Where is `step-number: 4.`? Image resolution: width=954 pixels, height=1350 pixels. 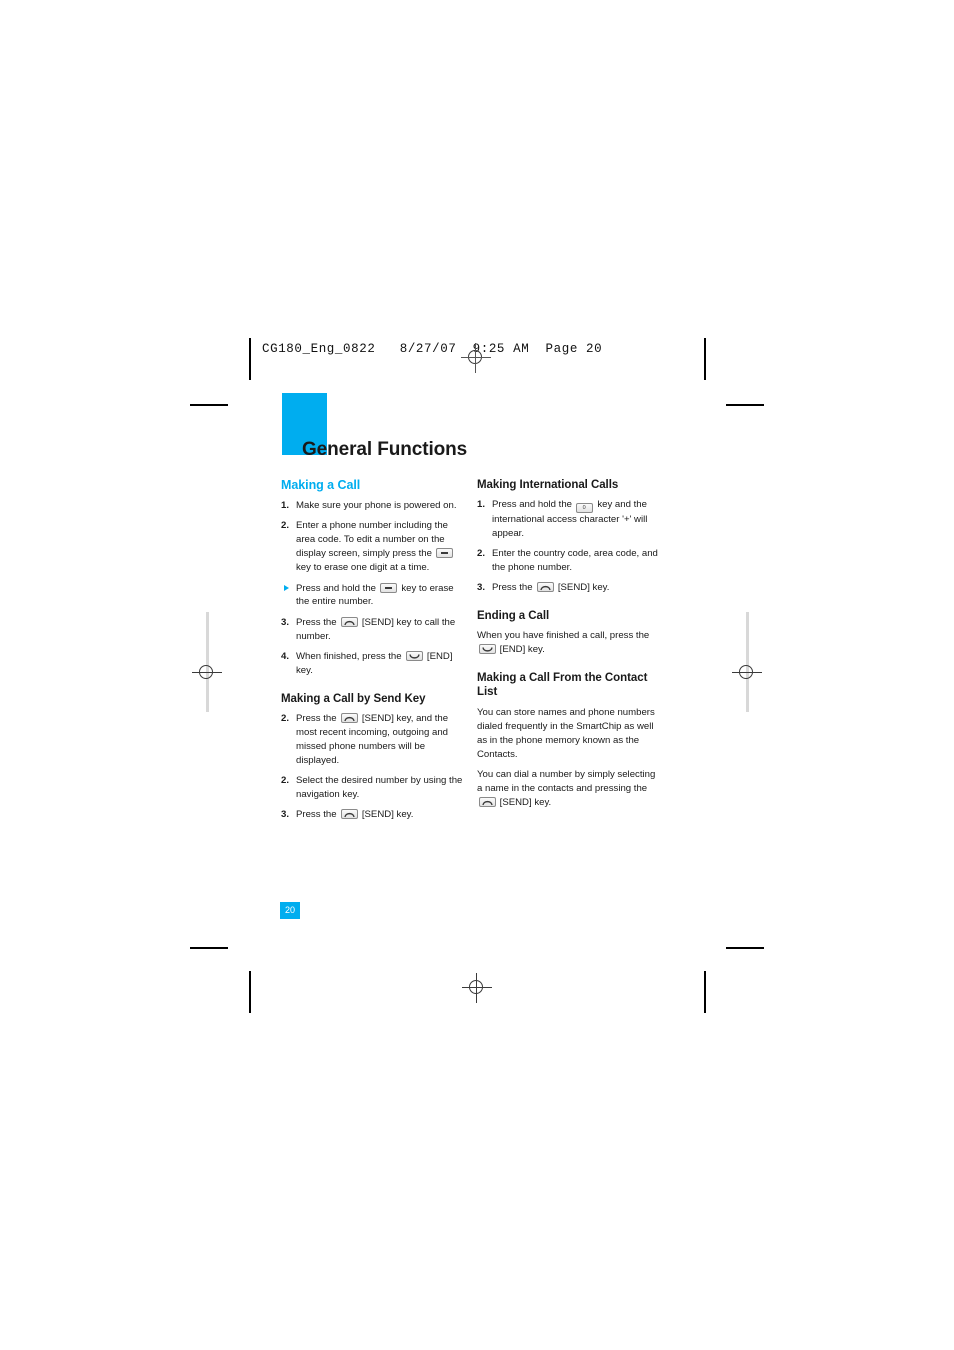
step-number: 4. is located at coordinates (285, 657).